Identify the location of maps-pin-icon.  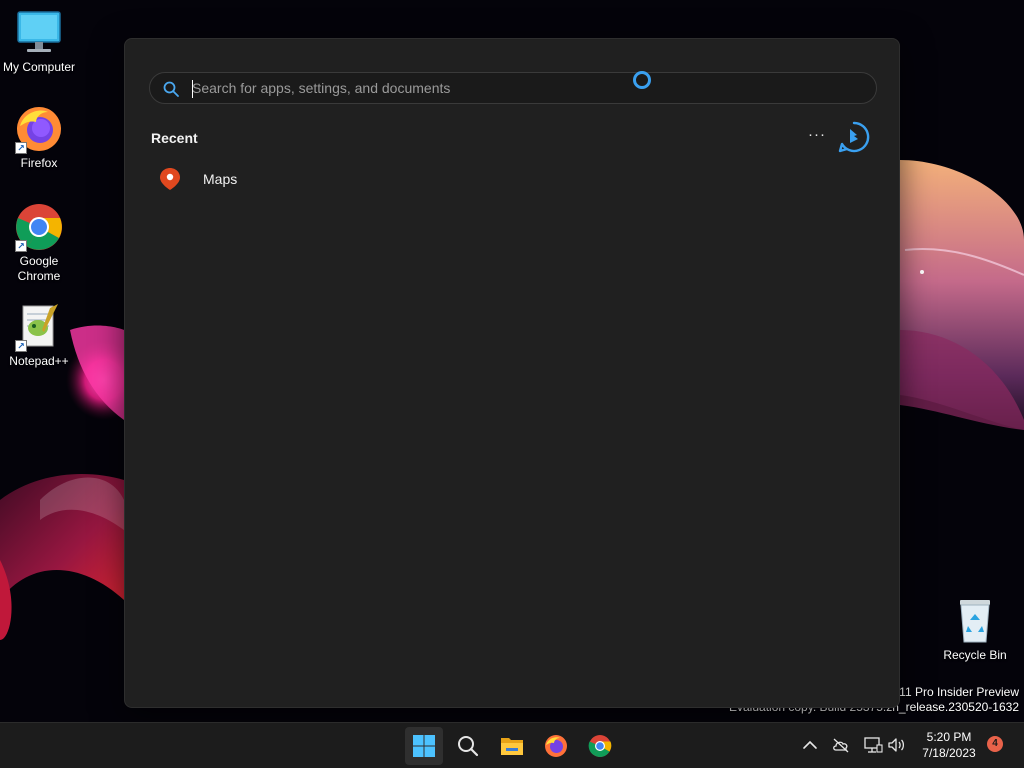
(170, 179).